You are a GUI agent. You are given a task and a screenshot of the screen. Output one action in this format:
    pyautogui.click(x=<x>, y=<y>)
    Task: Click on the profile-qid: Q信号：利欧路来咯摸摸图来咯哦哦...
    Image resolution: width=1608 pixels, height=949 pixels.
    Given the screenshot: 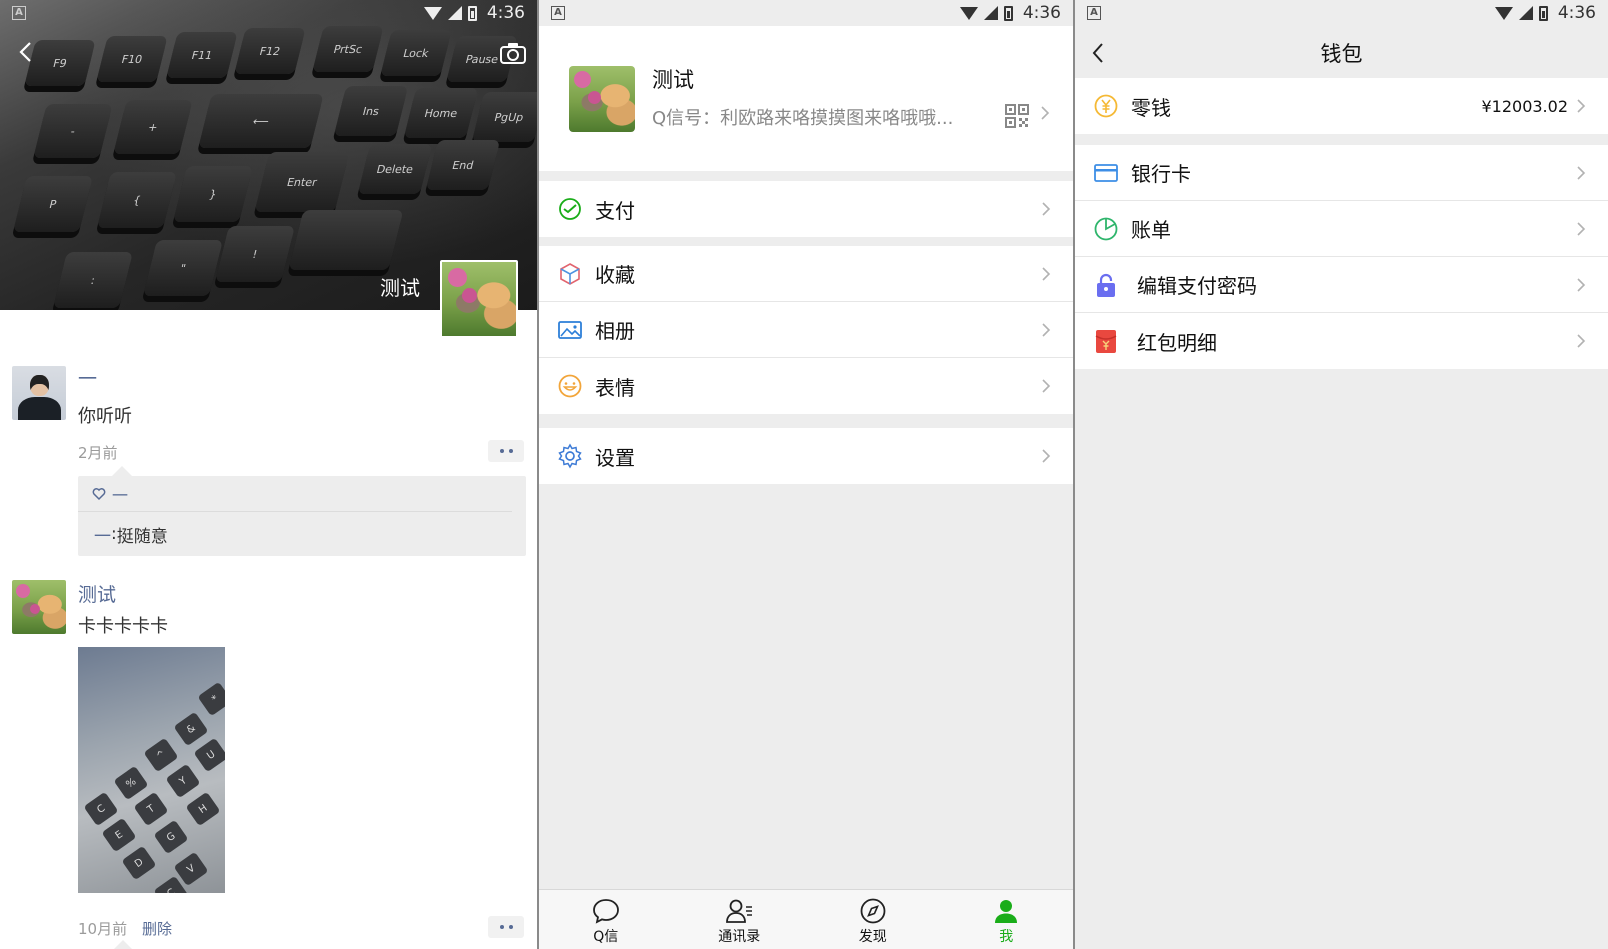 What is the action you would take?
    pyautogui.click(x=803, y=118)
    